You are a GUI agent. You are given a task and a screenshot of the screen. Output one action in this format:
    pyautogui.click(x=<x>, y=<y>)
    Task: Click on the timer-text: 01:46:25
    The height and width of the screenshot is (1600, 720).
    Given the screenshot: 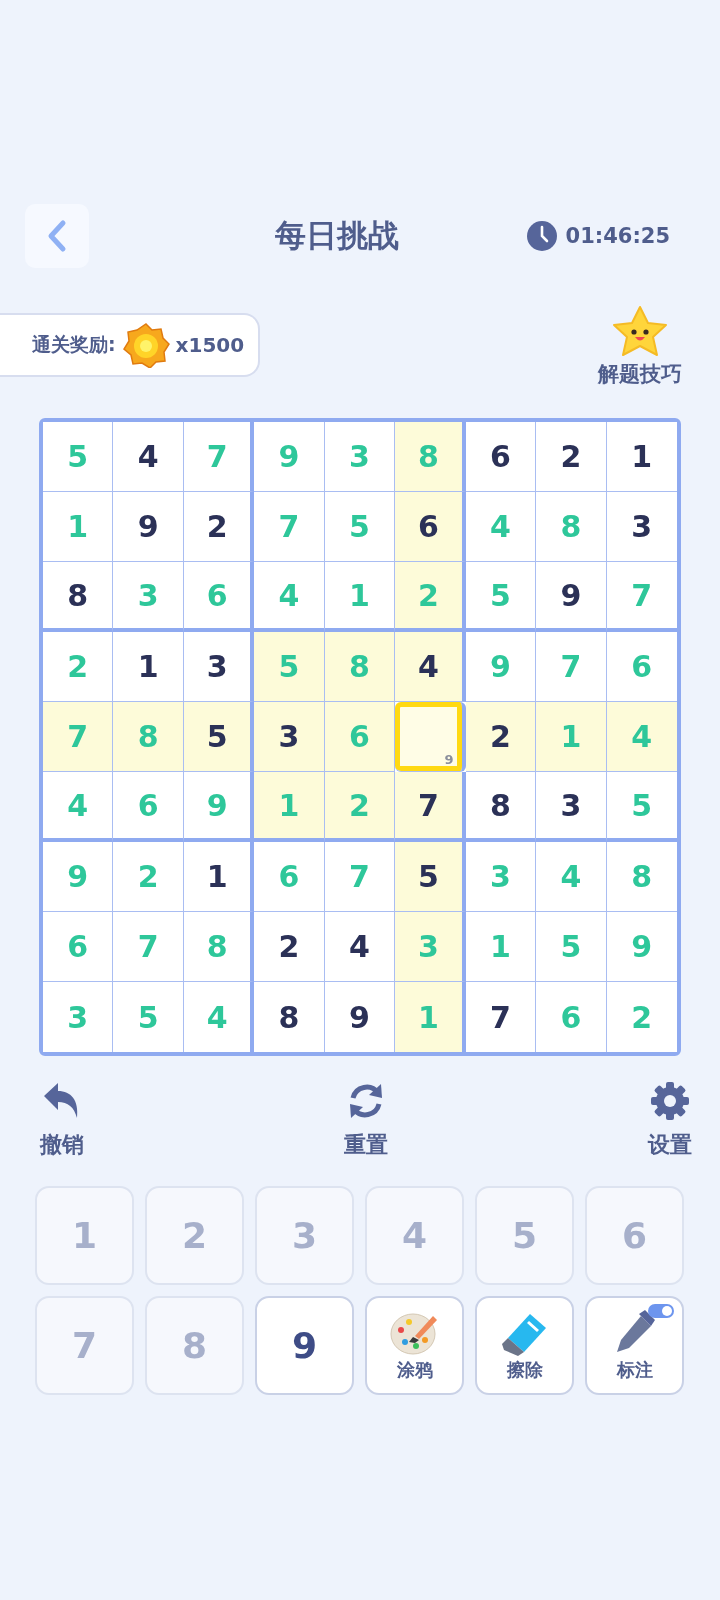 What is the action you would take?
    pyautogui.click(x=617, y=236)
    